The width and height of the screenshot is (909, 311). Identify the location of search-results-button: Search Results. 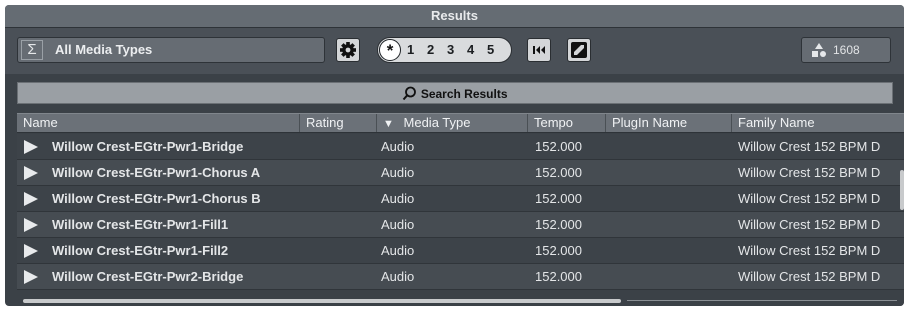
(455, 93).